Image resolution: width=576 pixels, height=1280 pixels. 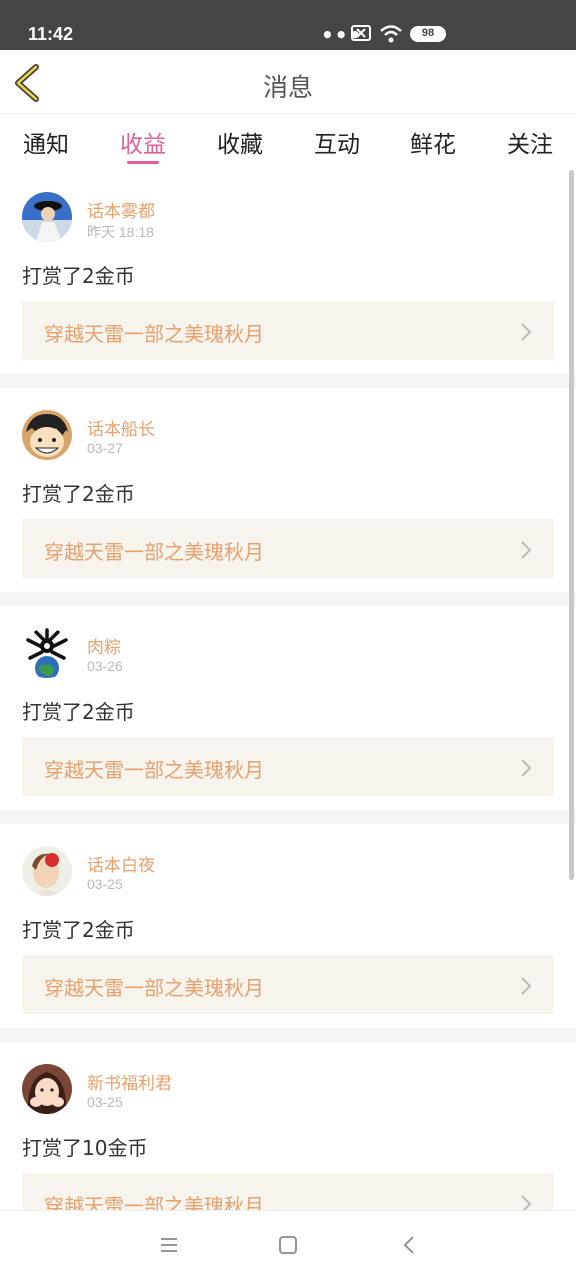 I want to click on system-nav-bar, so click(x=288, y=1245).